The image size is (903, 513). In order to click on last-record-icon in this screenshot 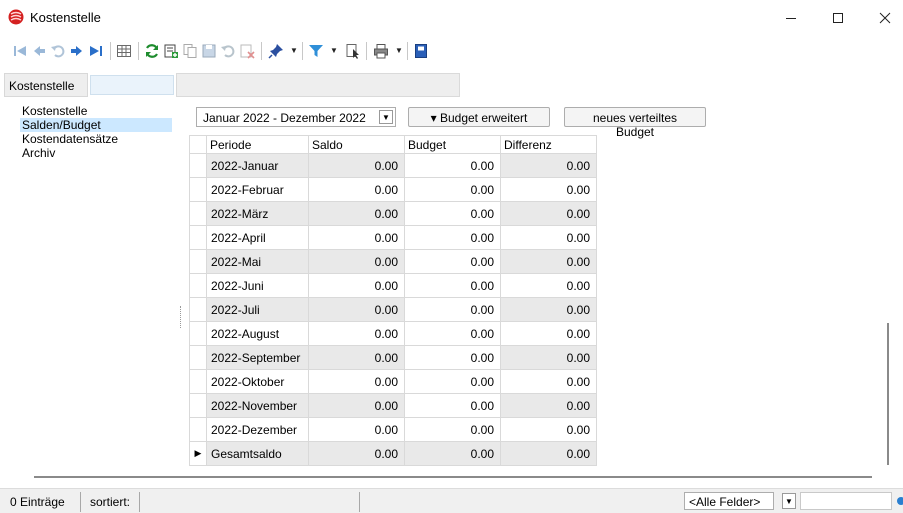, I will do `click(96, 51)`.